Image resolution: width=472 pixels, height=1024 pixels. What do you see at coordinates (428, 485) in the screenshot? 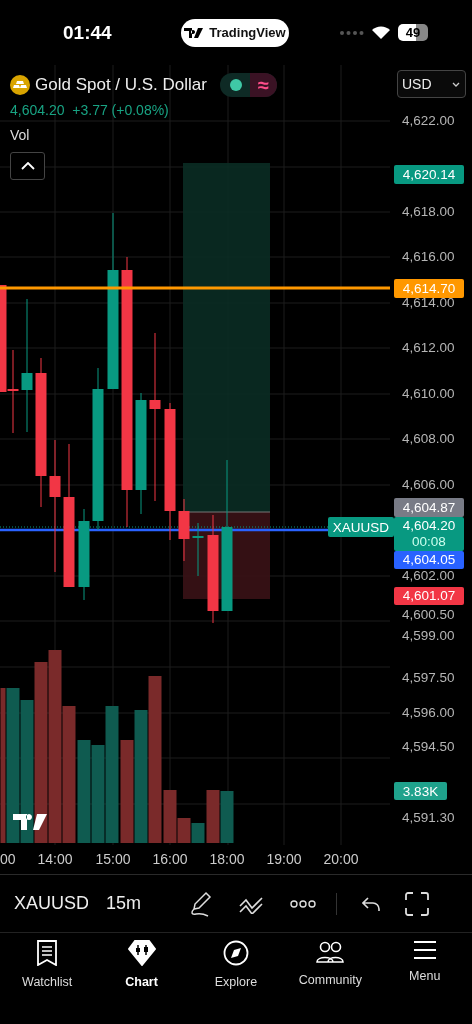
I see `price-tick: 4,606.00` at bounding box center [428, 485].